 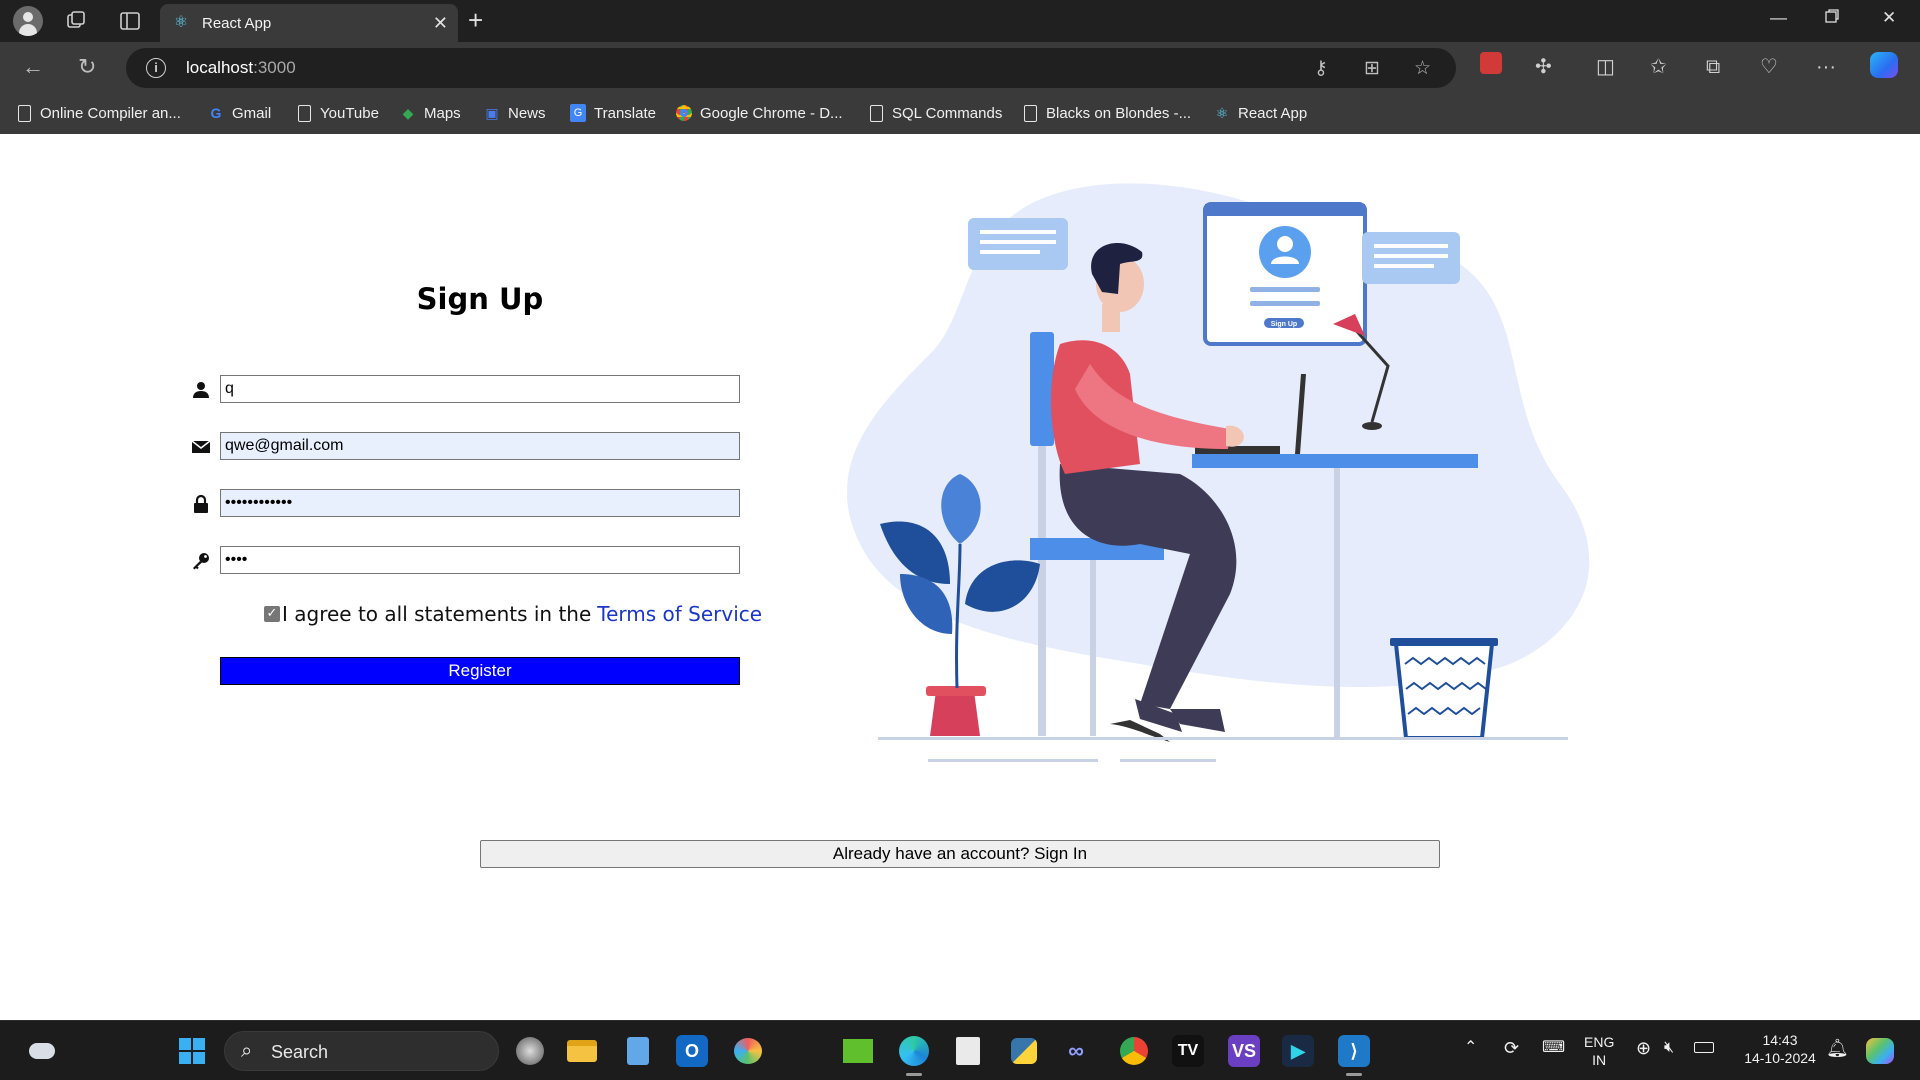 What do you see at coordinates (1826, 67) in the screenshot?
I see `more-options-icon: ···` at bounding box center [1826, 67].